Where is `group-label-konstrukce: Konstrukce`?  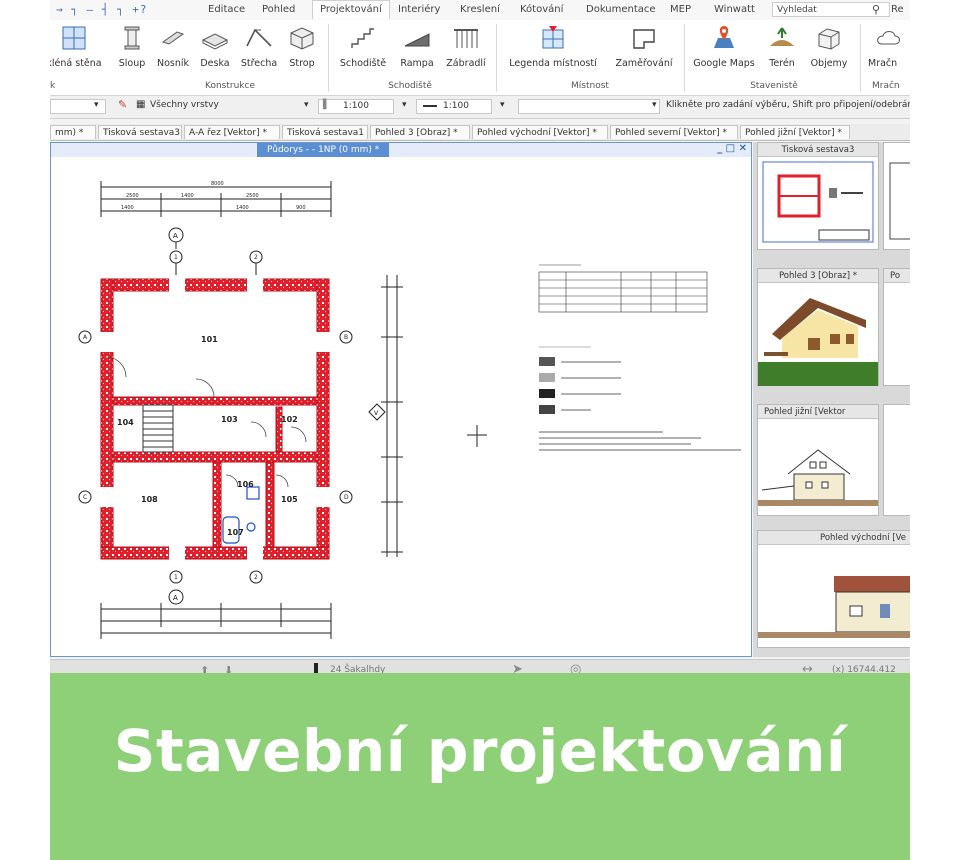 group-label-konstrukce: Konstrukce is located at coordinates (230, 86).